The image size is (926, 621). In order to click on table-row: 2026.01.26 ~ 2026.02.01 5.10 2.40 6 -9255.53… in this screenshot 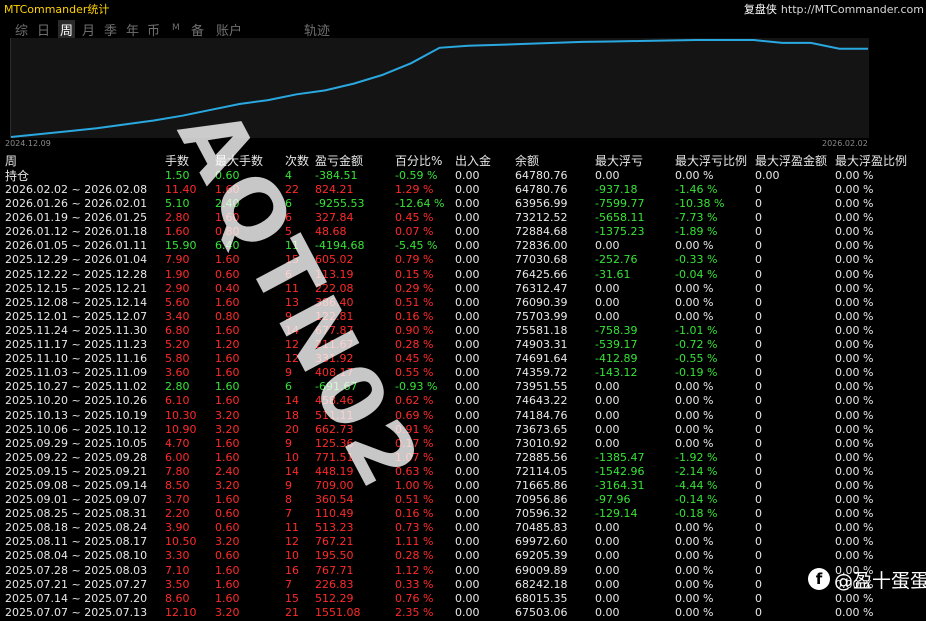, I will do `click(463, 204)`.